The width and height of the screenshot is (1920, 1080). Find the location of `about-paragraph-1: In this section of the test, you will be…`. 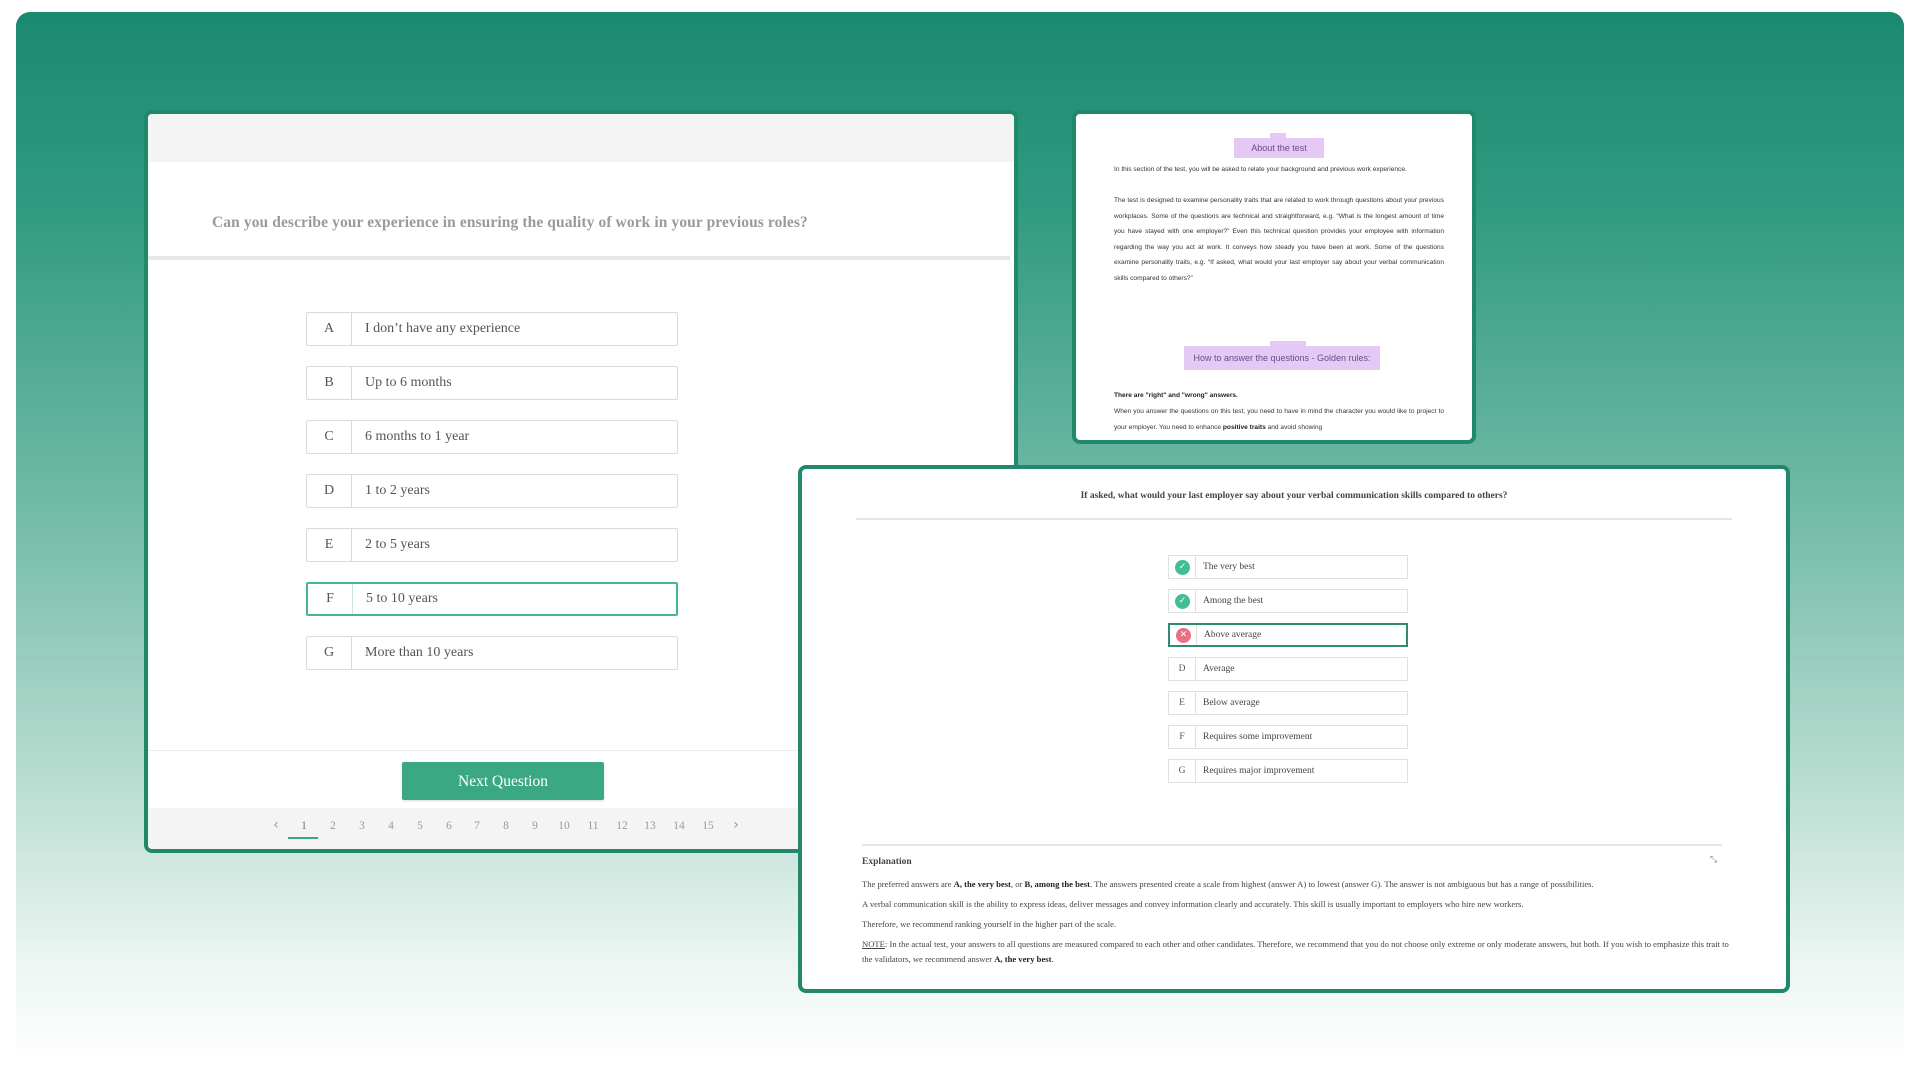

about-paragraph-1: In this section of the test, you will be… is located at coordinates (1260, 169).